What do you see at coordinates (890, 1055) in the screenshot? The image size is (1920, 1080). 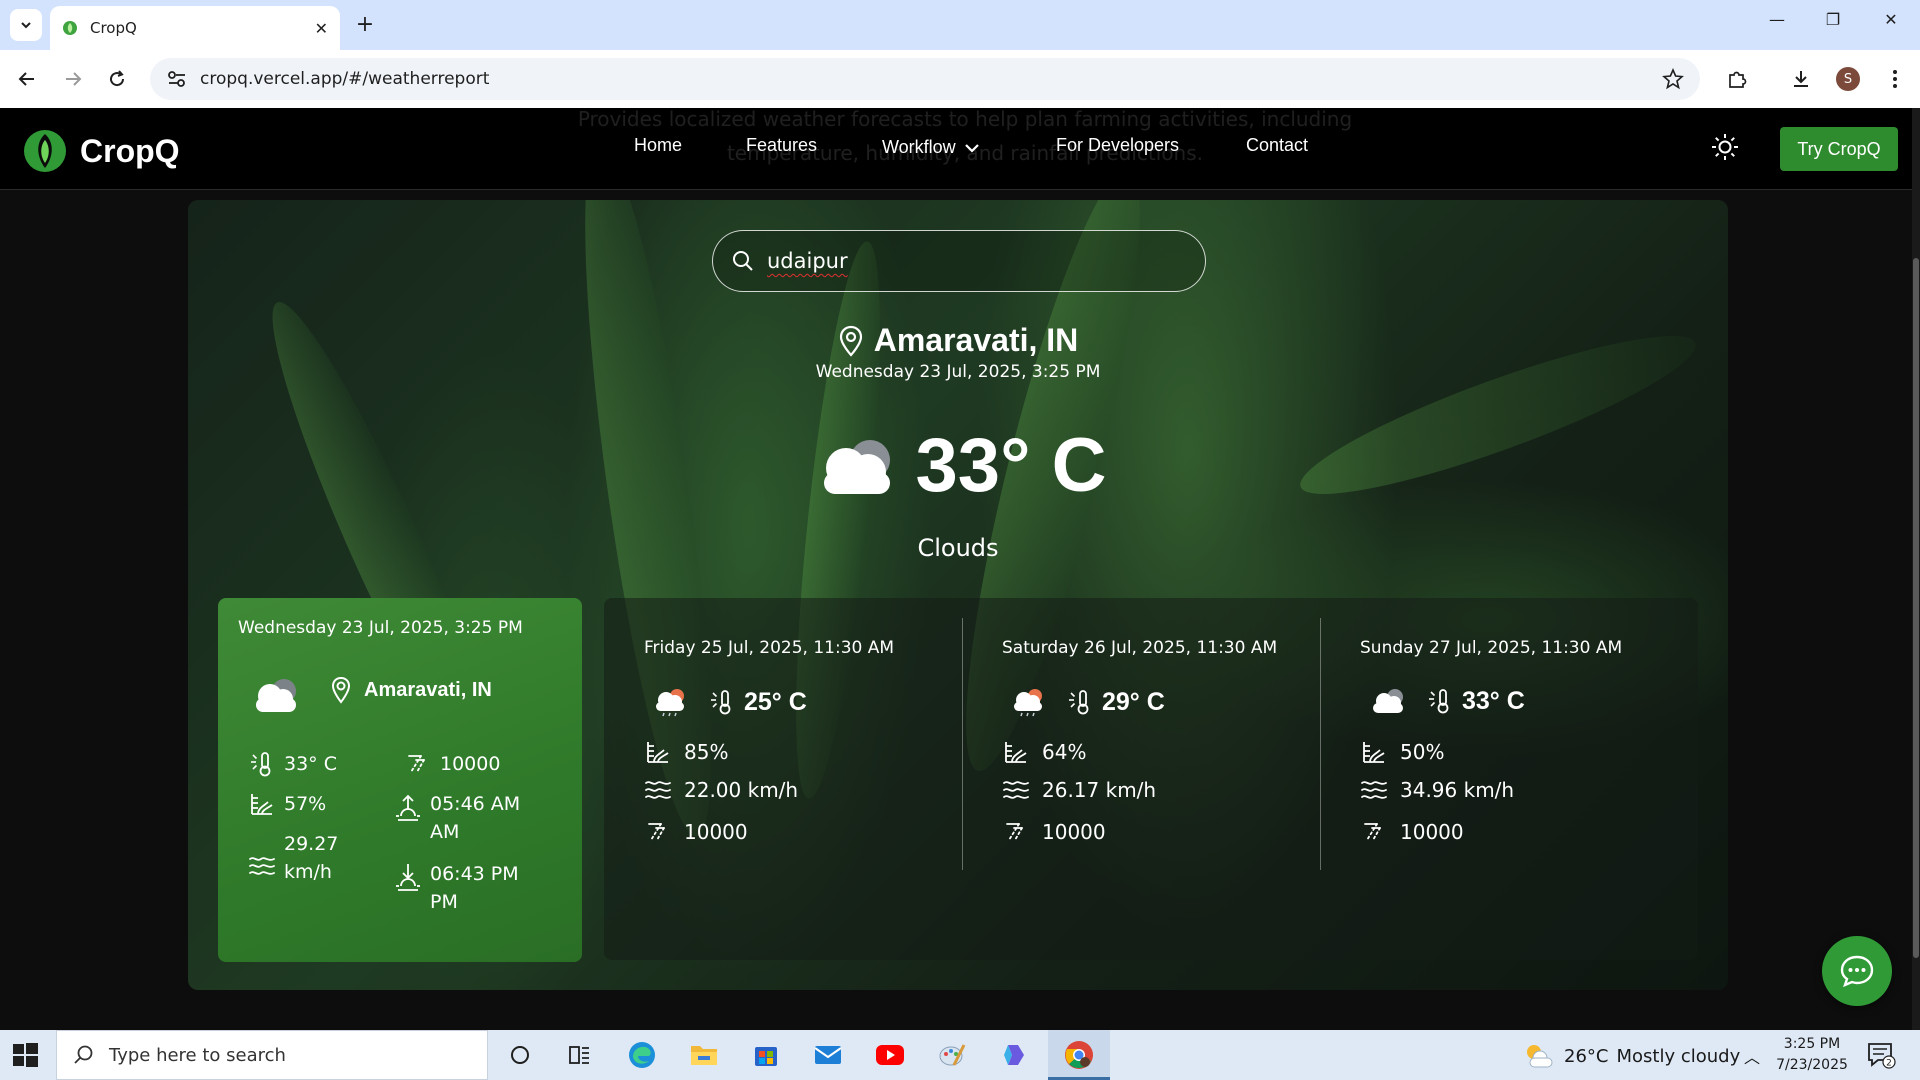 I see `taskbar-youtube` at bounding box center [890, 1055].